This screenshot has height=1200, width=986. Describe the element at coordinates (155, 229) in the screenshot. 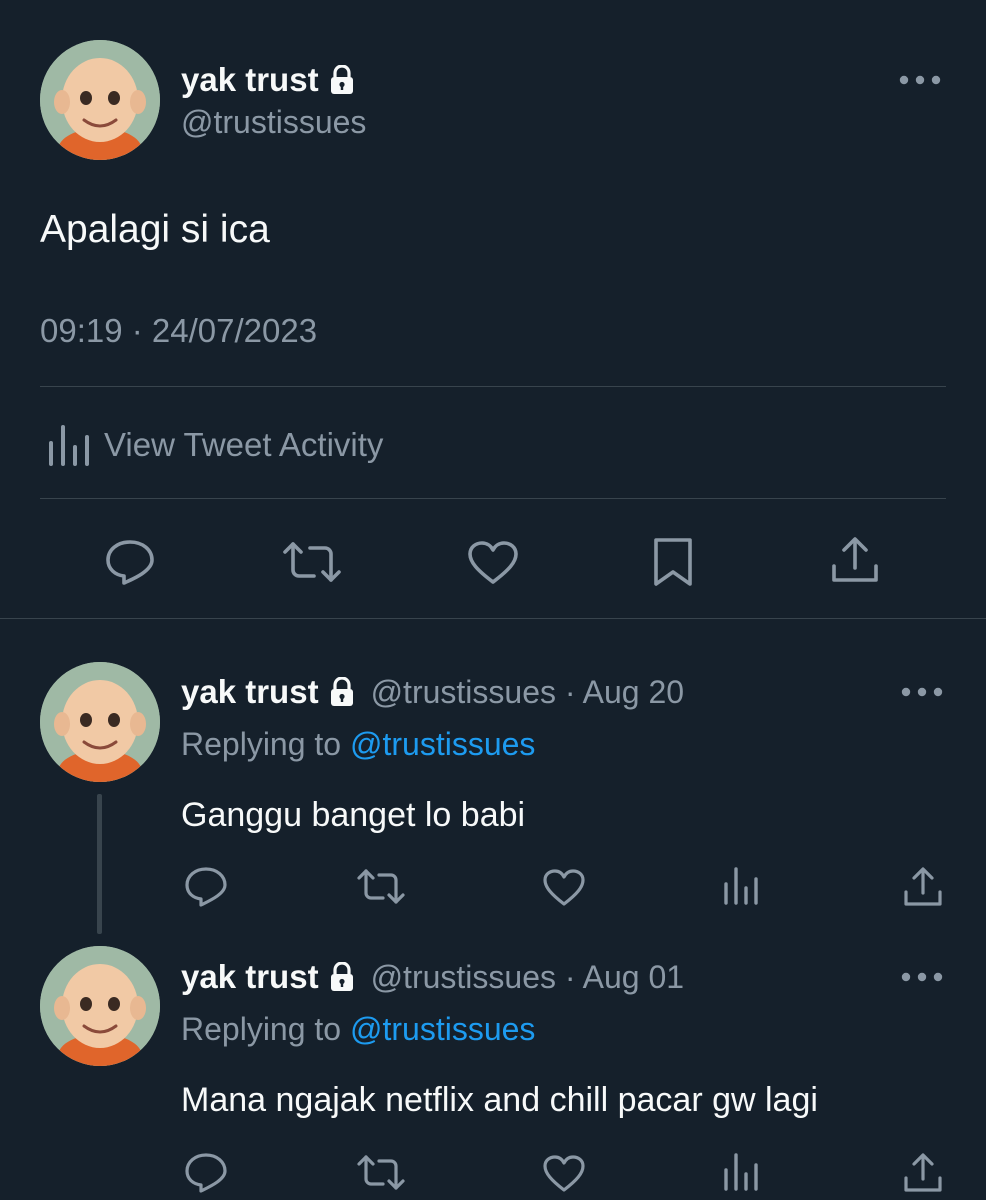

I see `tweet-text: Apalagi si ica` at that location.